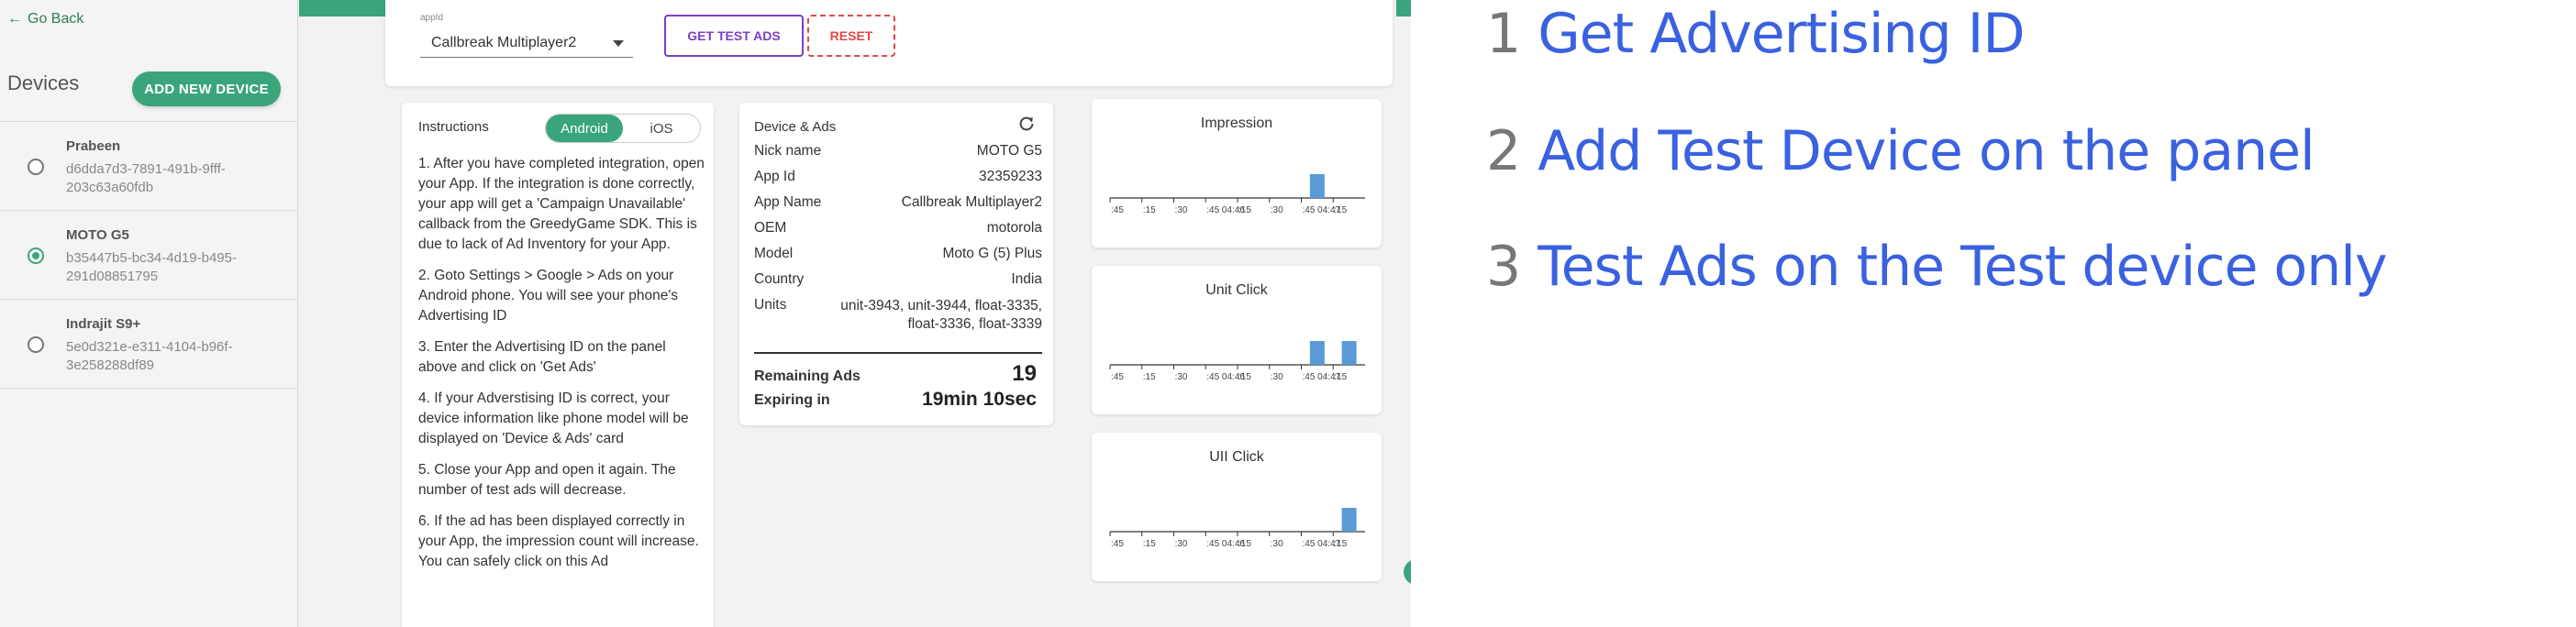 The height and width of the screenshot is (627, 2576). Describe the element at coordinates (898, 353) in the screenshot. I see `divider` at that location.